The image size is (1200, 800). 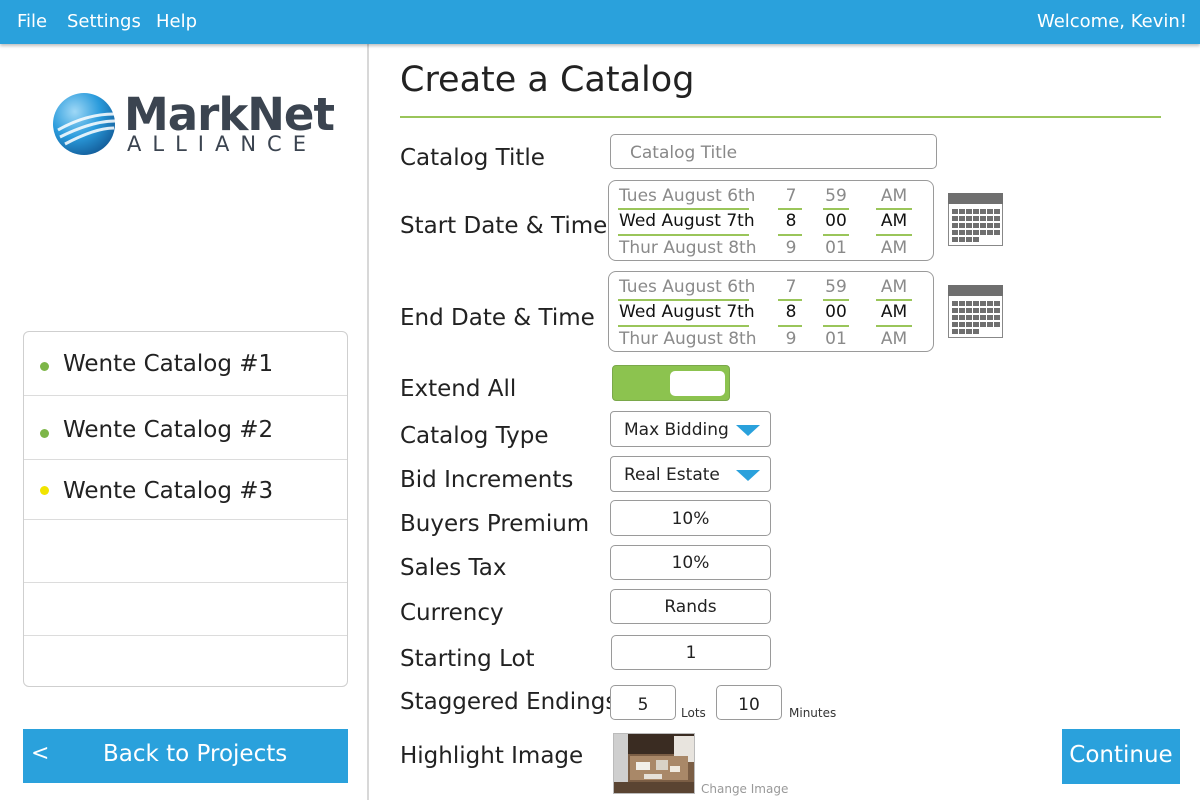 I want to click on starting-lot-label: Starting Lot, so click(x=467, y=659).